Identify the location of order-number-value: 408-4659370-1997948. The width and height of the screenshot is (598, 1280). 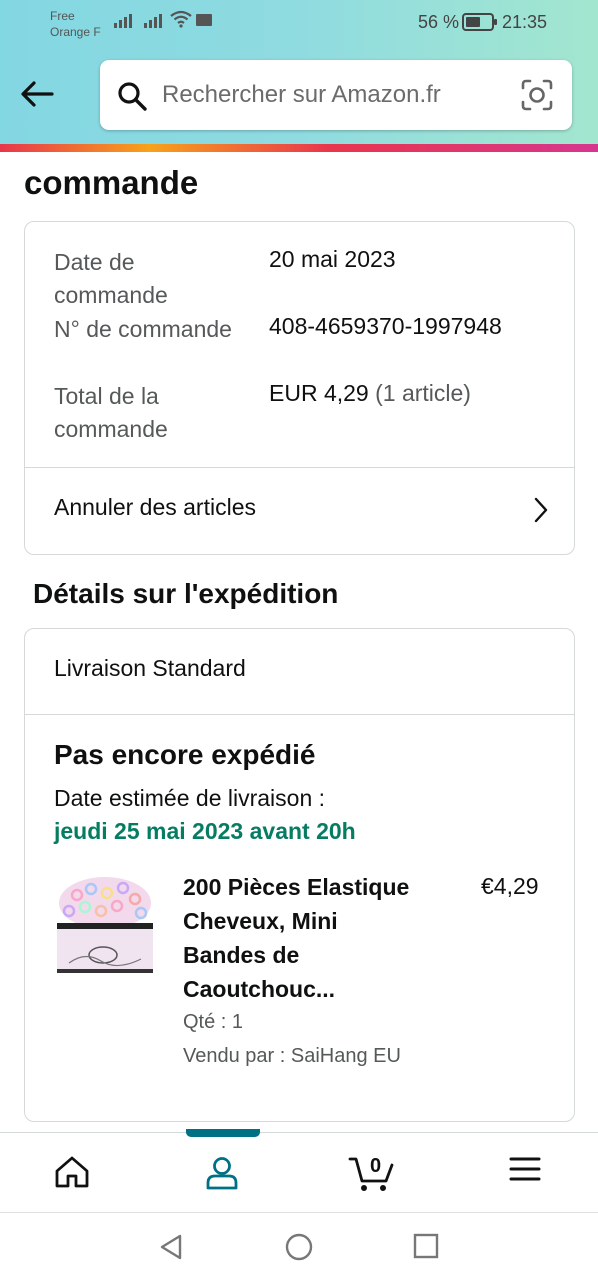
(385, 326).